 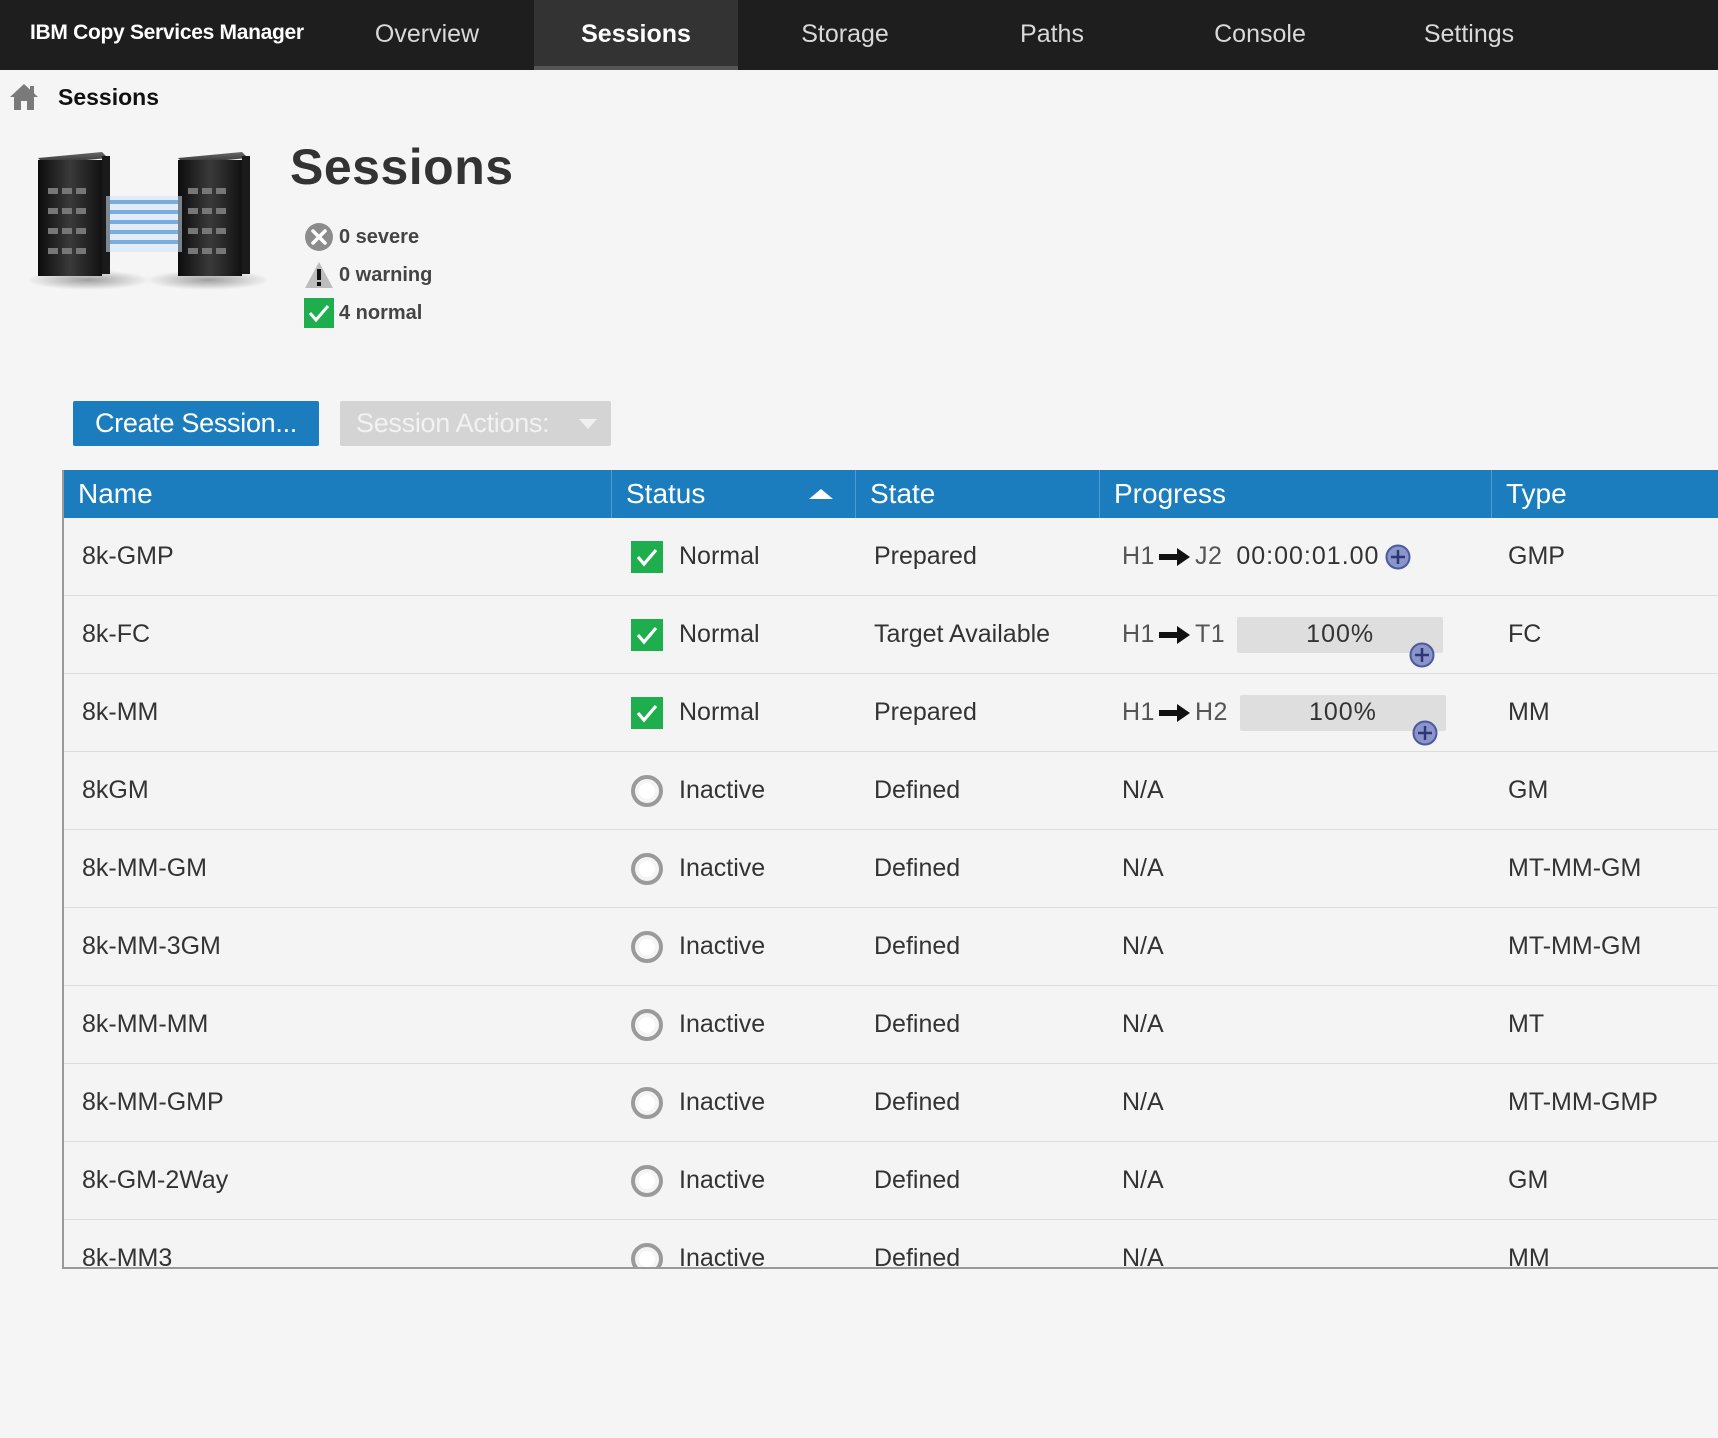 What do you see at coordinates (319, 275) in the screenshot?
I see `warning-triangle-icon` at bounding box center [319, 275].